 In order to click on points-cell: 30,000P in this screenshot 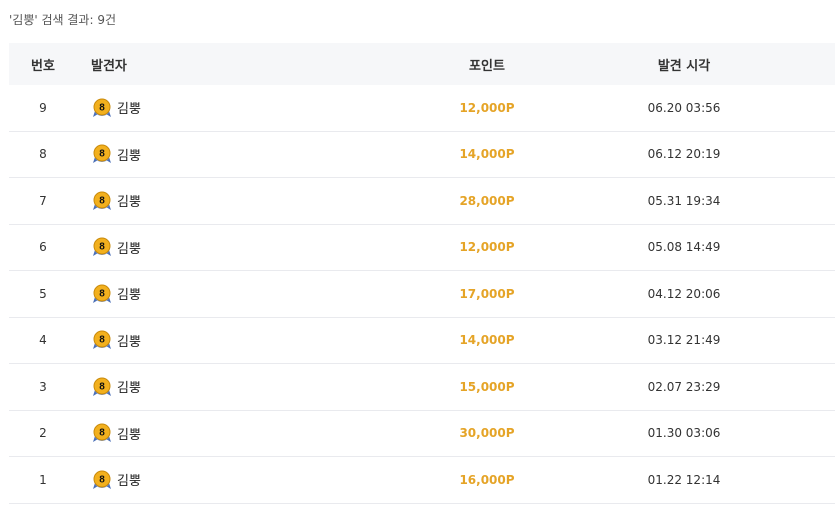, I will do `click(487, 433)`.